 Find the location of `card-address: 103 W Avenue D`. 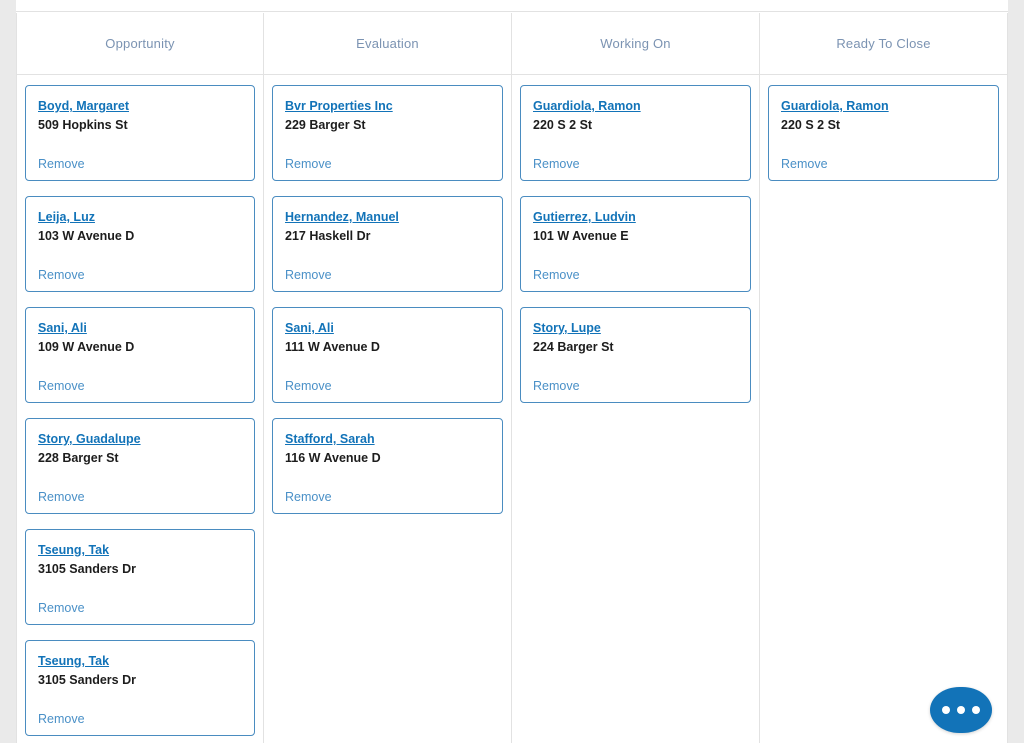

card-address: 103 W Avenue D is located at coordinates (86, 236).